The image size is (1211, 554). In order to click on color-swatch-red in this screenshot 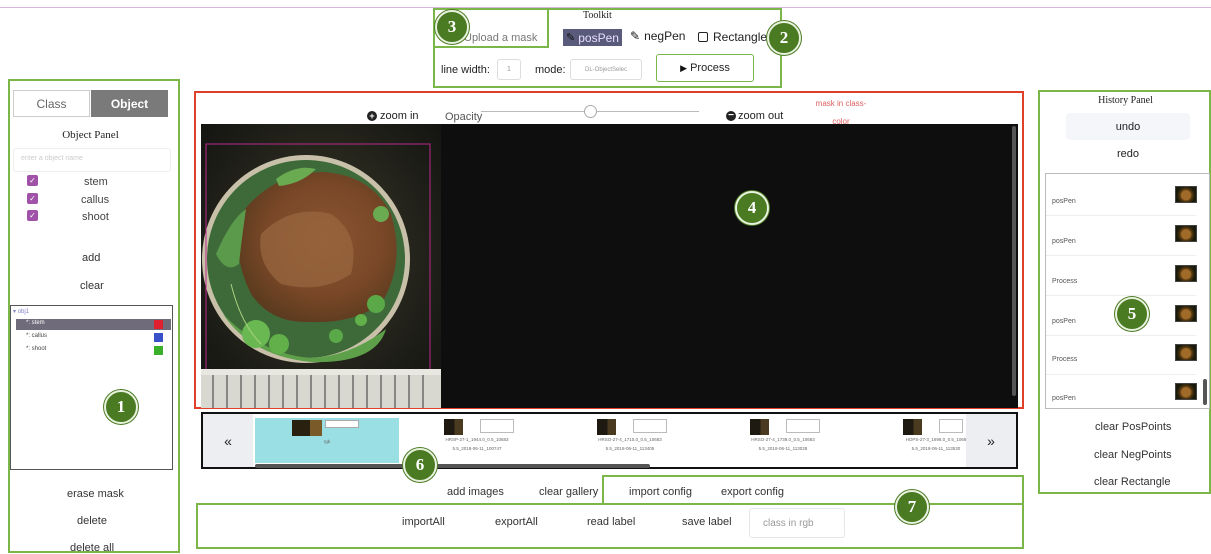, I will do `click(158, 324)`.